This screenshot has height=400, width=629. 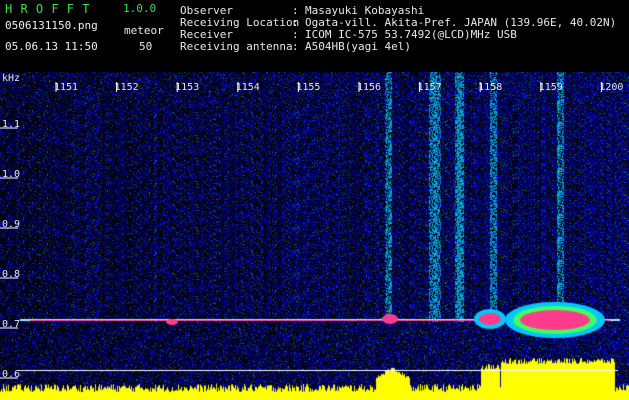 What do you see at coordinates (430, 87) in the screenshot?
I see `x-tick-label: 1157` at bounding box center [430, 87].